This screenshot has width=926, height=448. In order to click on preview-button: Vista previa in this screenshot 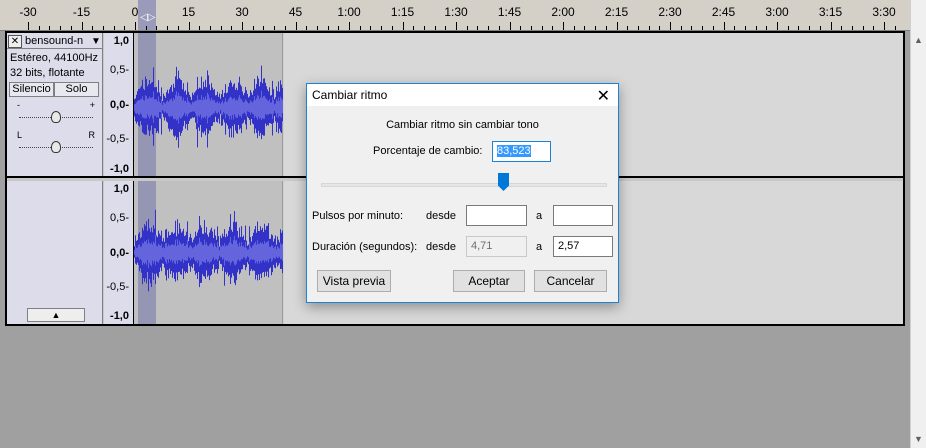, I will do `click(354, 281)`.